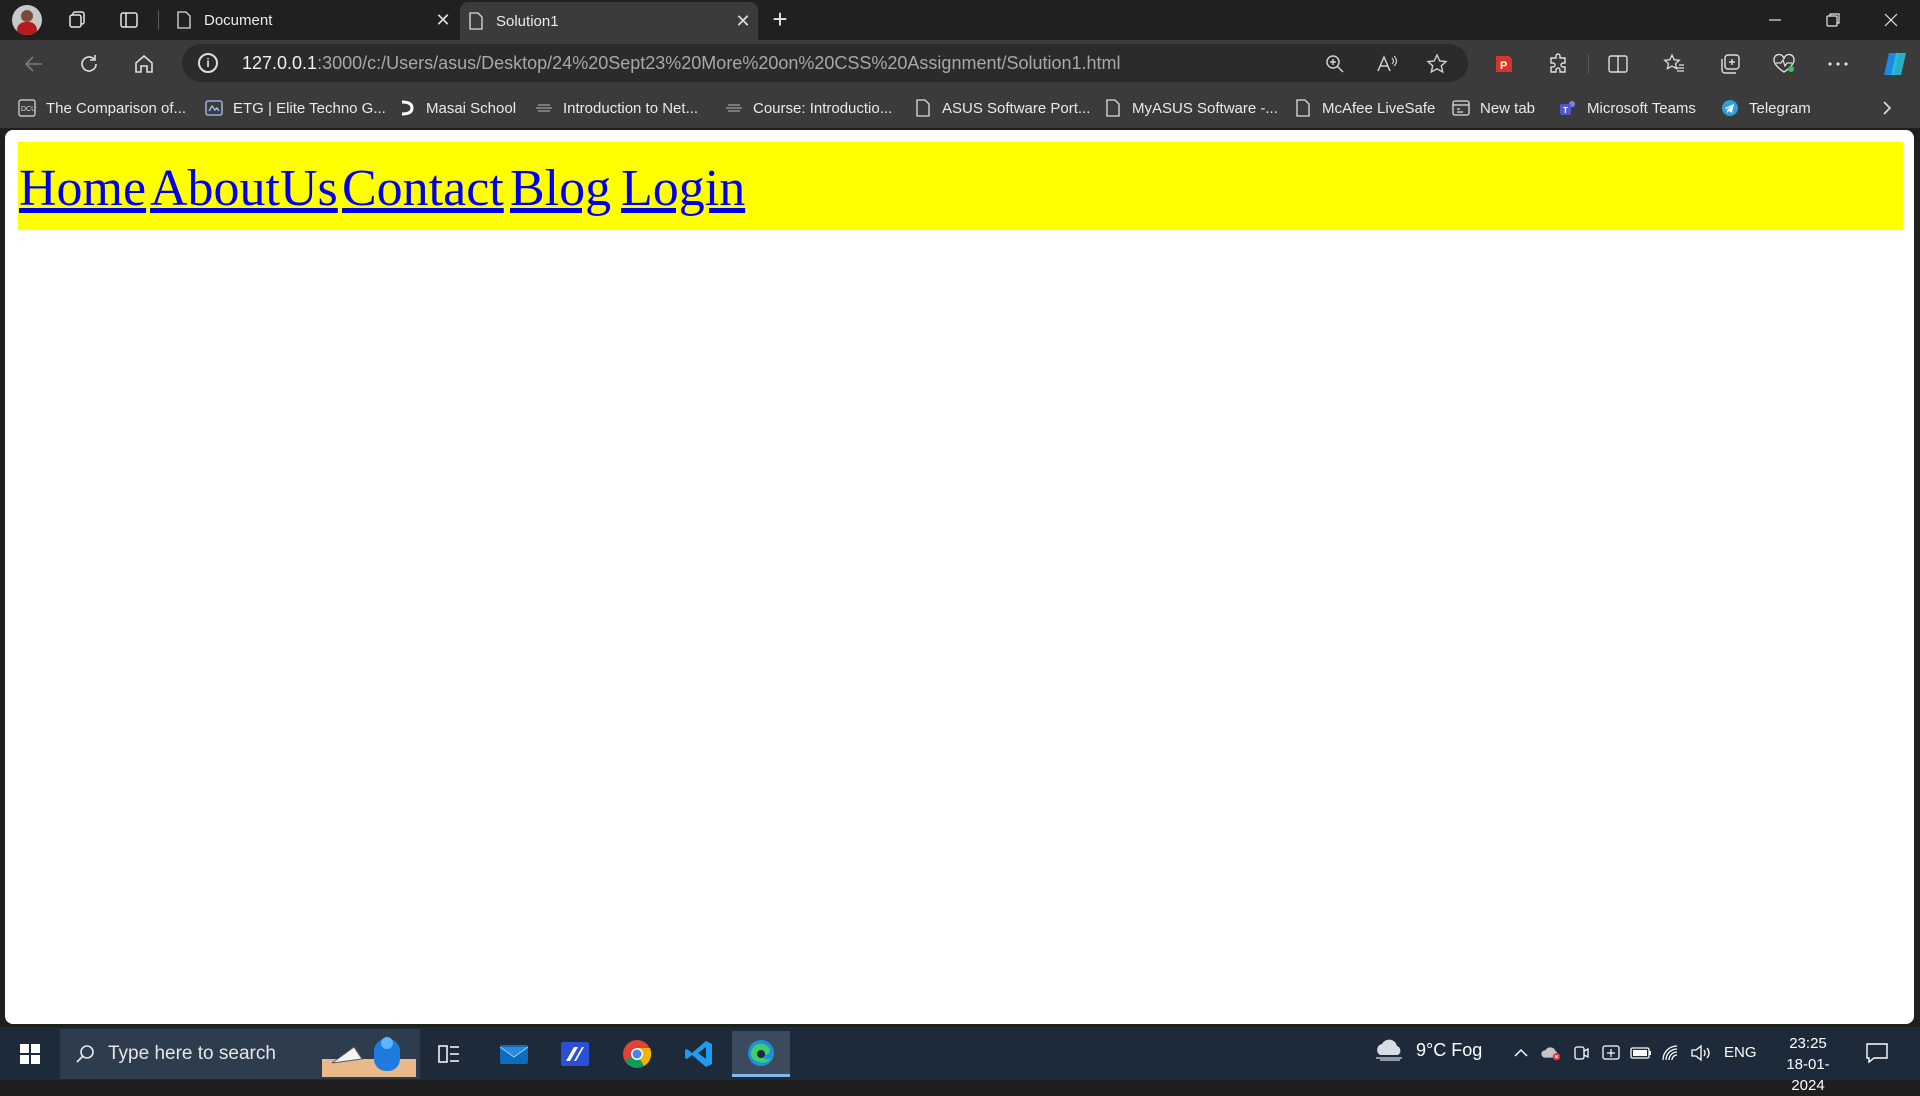 The image size is (1920, 1096). Describe the element at coordinates (761, 1054) in the screenshot. I see `edge-app-icon` at that location.